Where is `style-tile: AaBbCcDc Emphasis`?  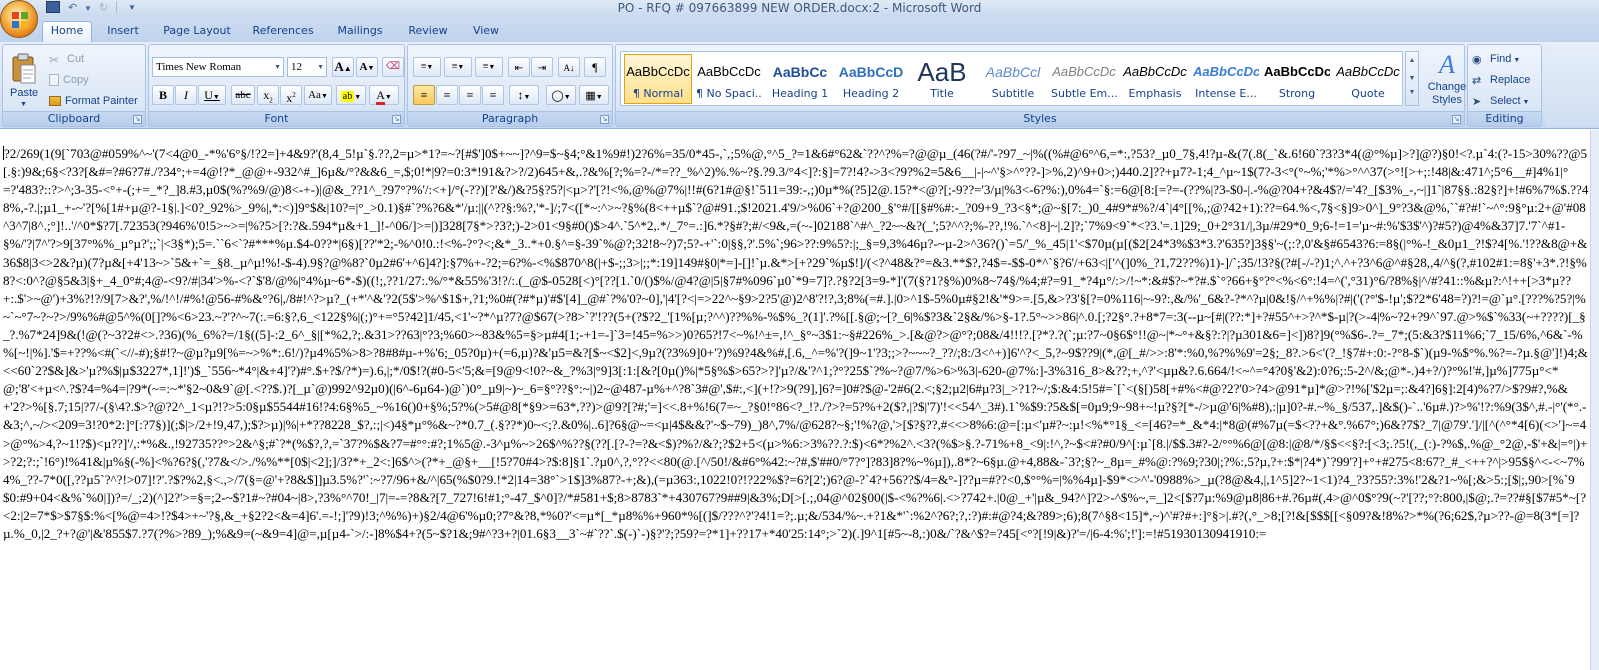
style-tile: AaBbCcDc Emphasis is located at coordinates (1155, 79).